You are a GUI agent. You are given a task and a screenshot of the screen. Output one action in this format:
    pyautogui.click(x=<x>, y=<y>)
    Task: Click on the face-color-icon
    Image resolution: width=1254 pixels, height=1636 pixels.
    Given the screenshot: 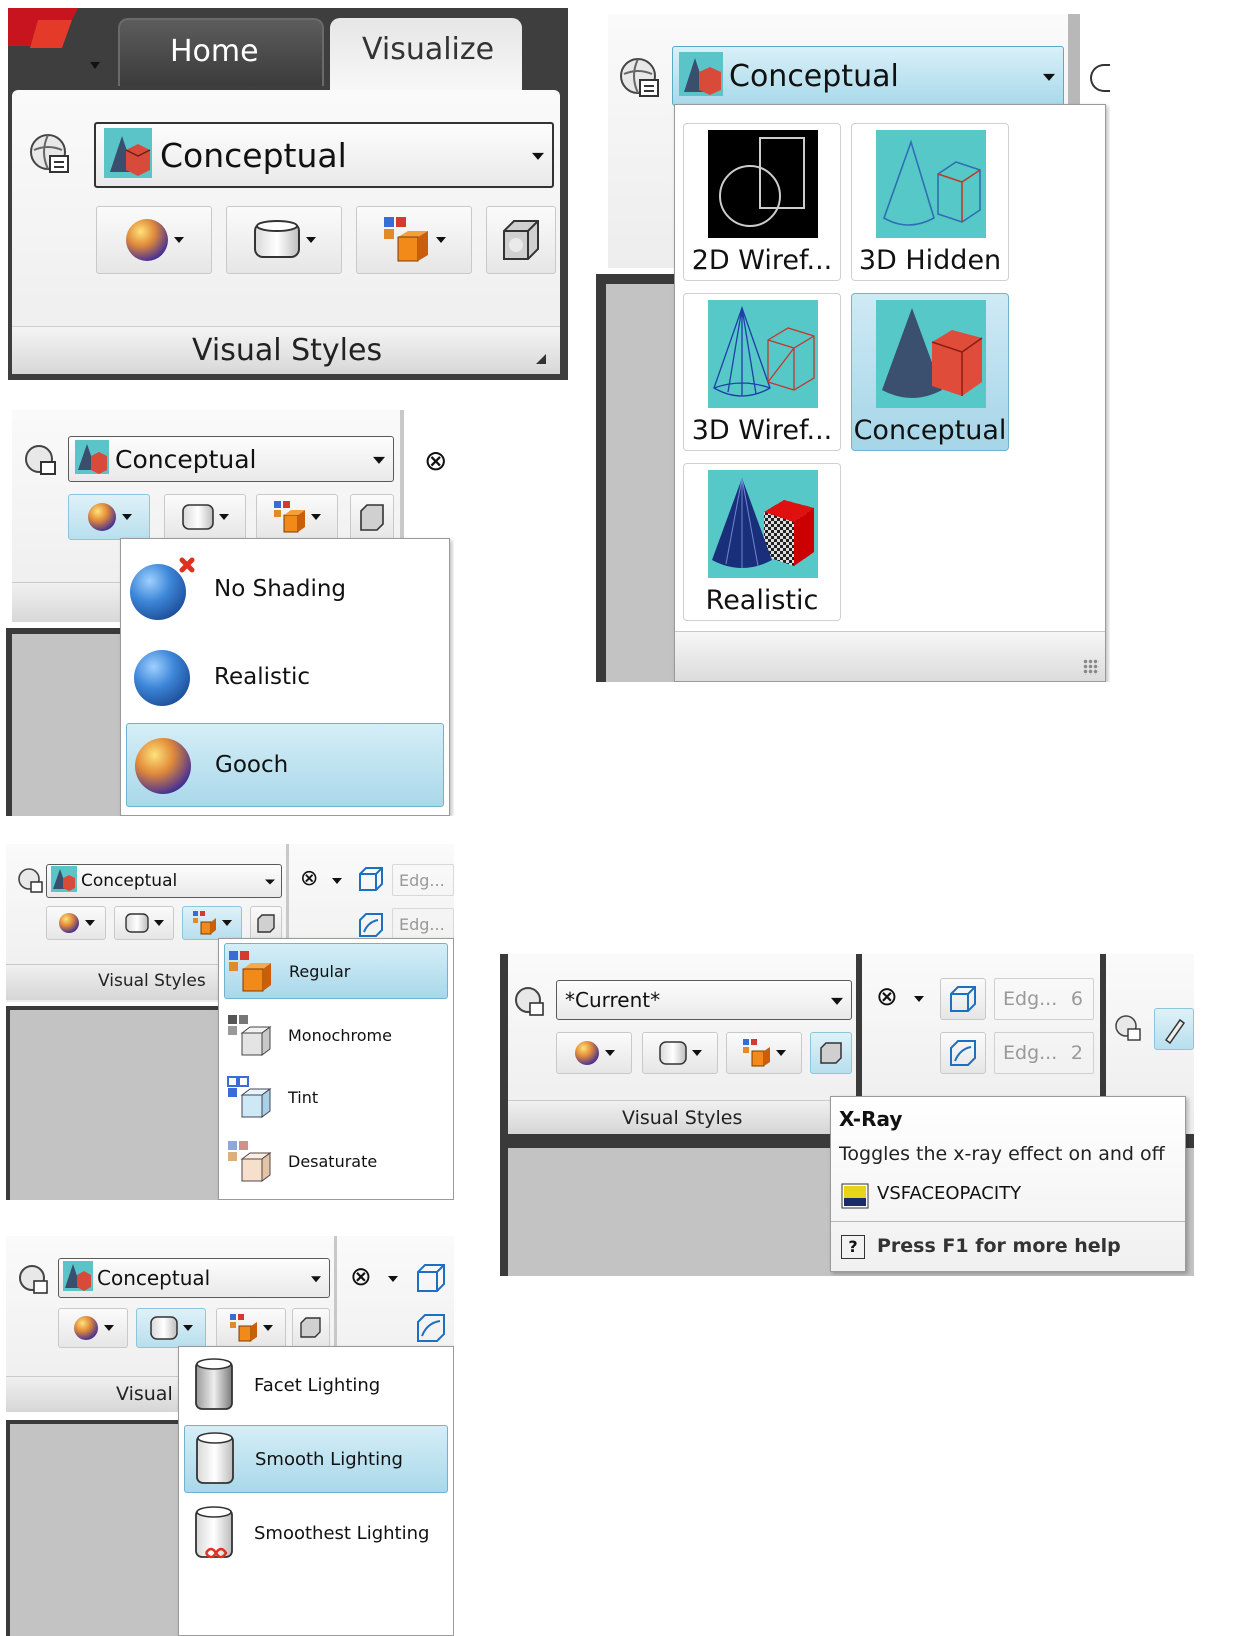 What is the action you would take?
    pyautogui.click(x=406, y=239)
    